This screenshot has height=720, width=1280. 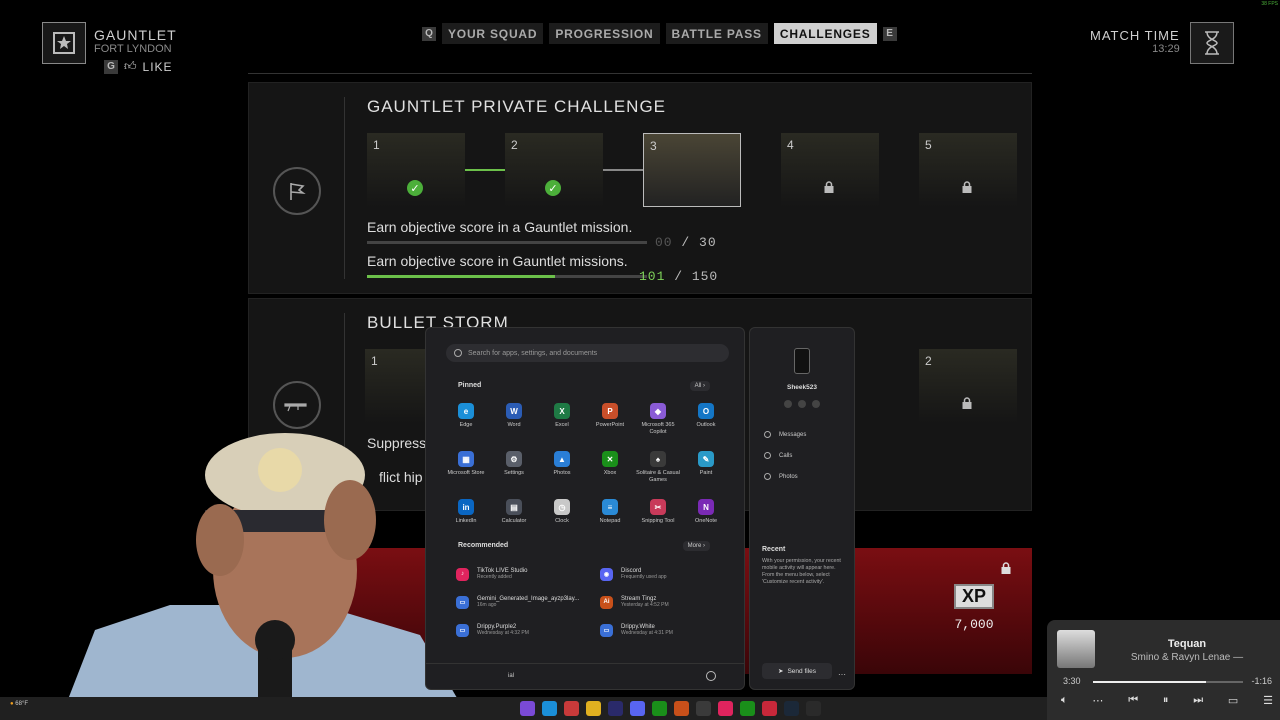 What do you see at coordinates (1097, 700) in the screenshot?
I see `more-icon: ⋯` at bounding box center [1097, 700].